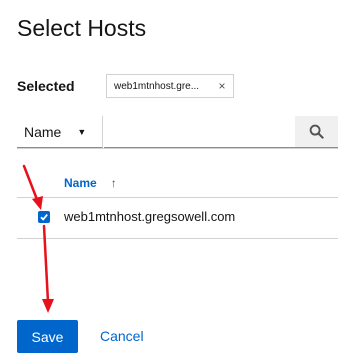 The height and width of the screenshot is (364, 338). What do you see at coordinates (48, 306) in the screenshot?
I see `annotation-arrowhead-save` at bounding box center [48, 306].